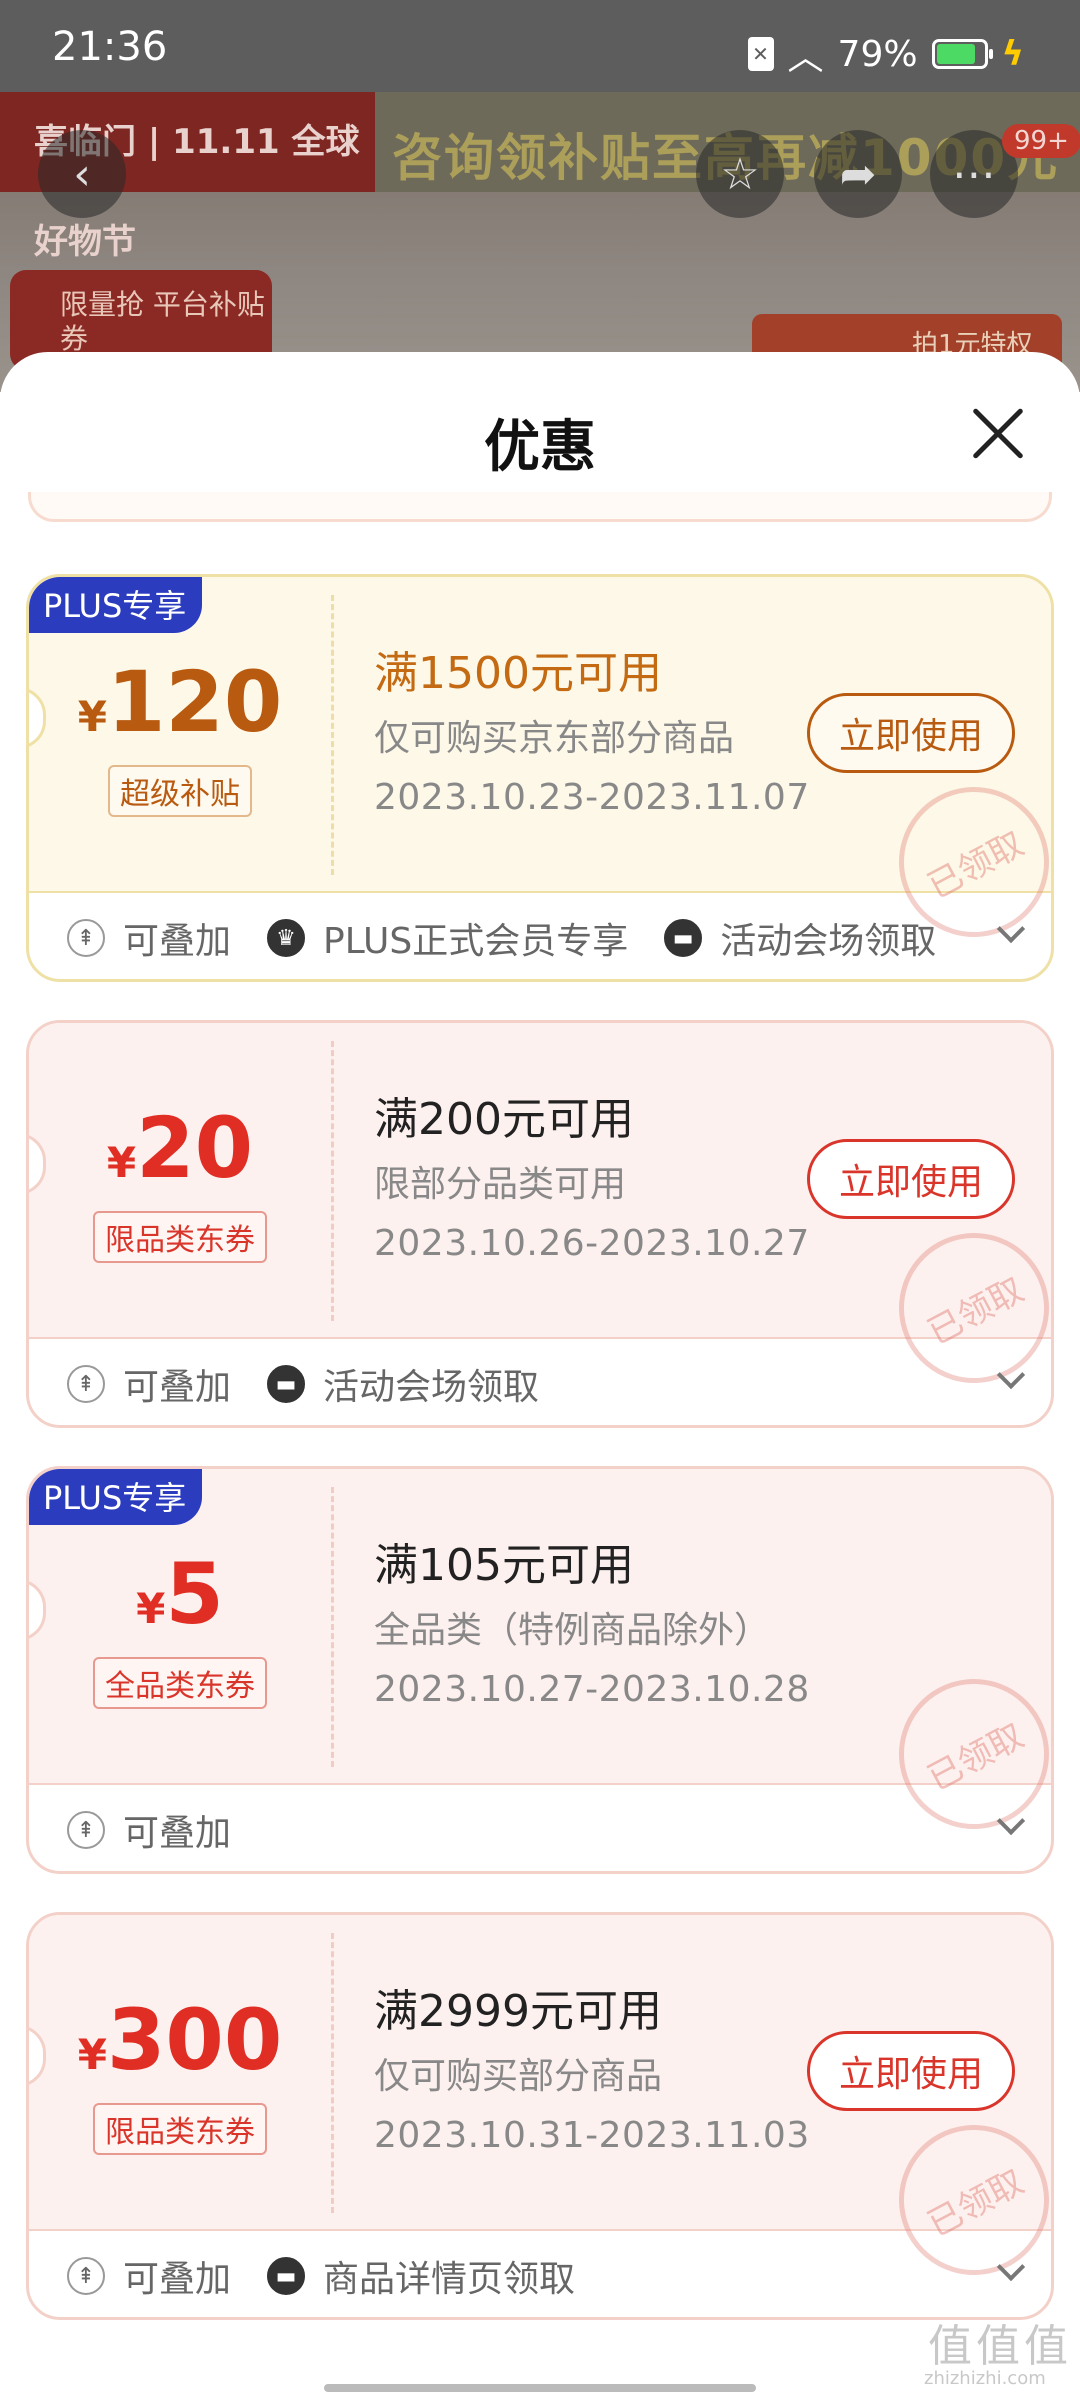  What do you see at coordinates (592, 797) in the screenshot?
I see `coupon-dates: 2023.10.23-2023.11.07` at bounding box center [592, 797].